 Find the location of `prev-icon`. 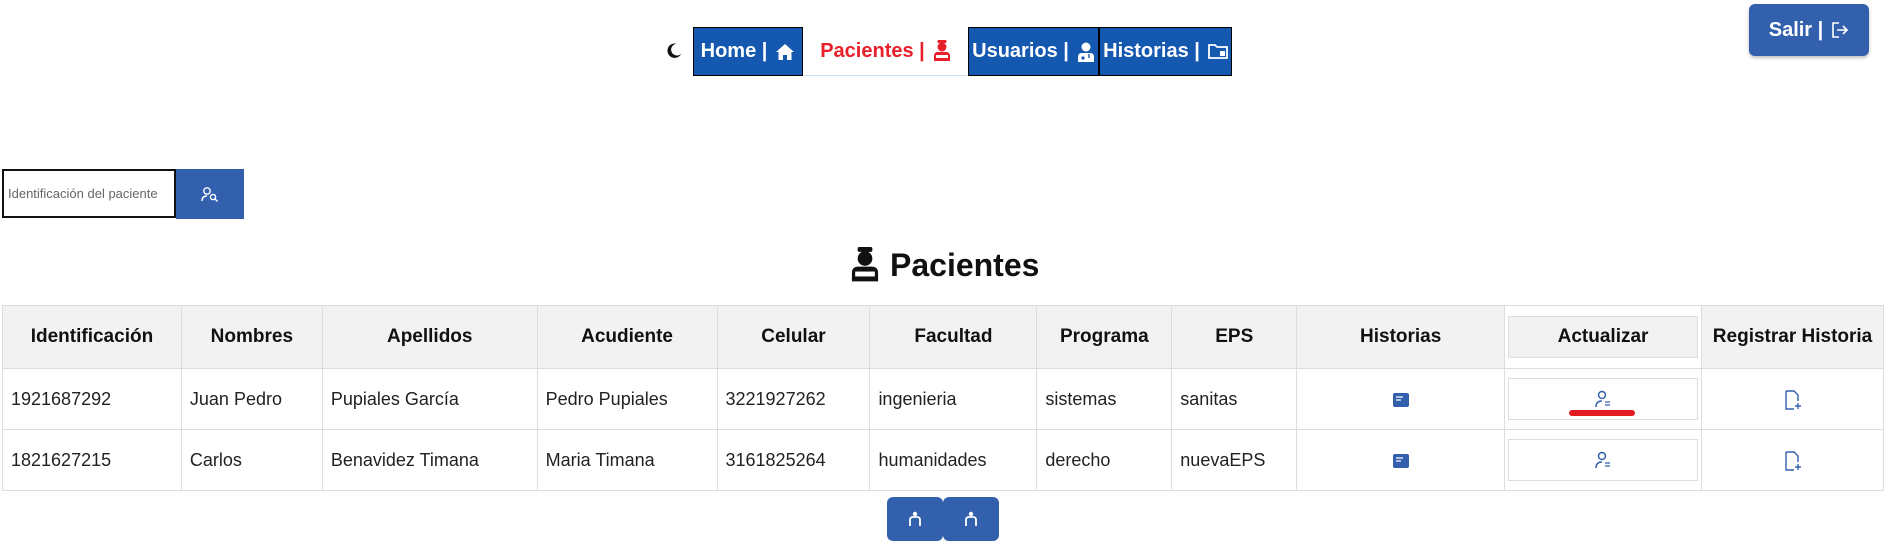

prev-icon is located at coordinates (915, 518).